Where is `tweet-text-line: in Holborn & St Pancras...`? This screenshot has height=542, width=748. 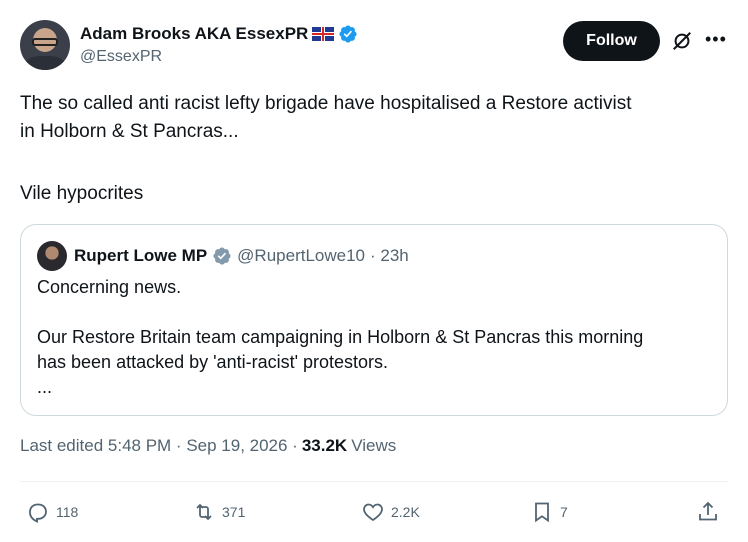
tweet-text-line: in Holborn & St Pancras... is located at coordinates (129, 131).